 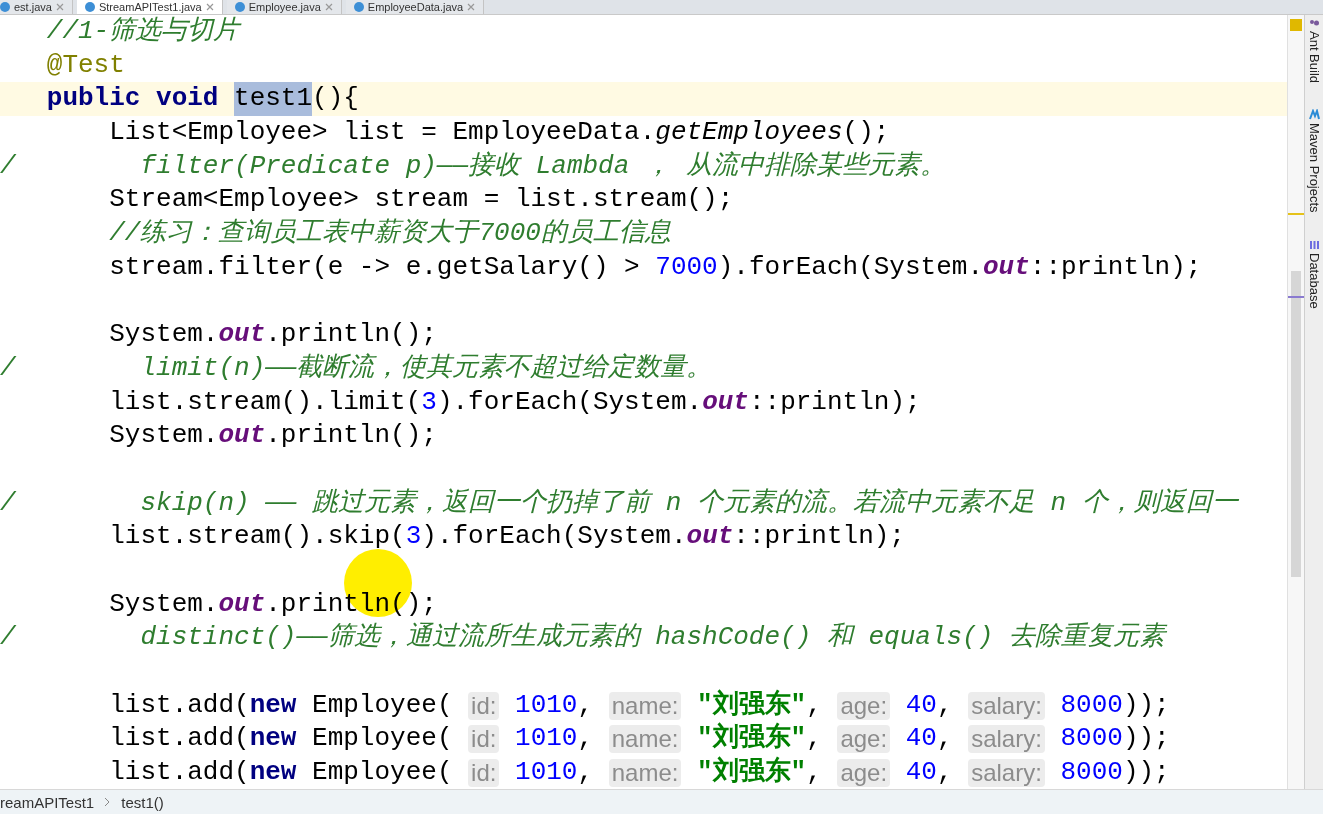 I want to click on code-text: List<Employee> list = EmployeeData., so click(x=382, y=133).